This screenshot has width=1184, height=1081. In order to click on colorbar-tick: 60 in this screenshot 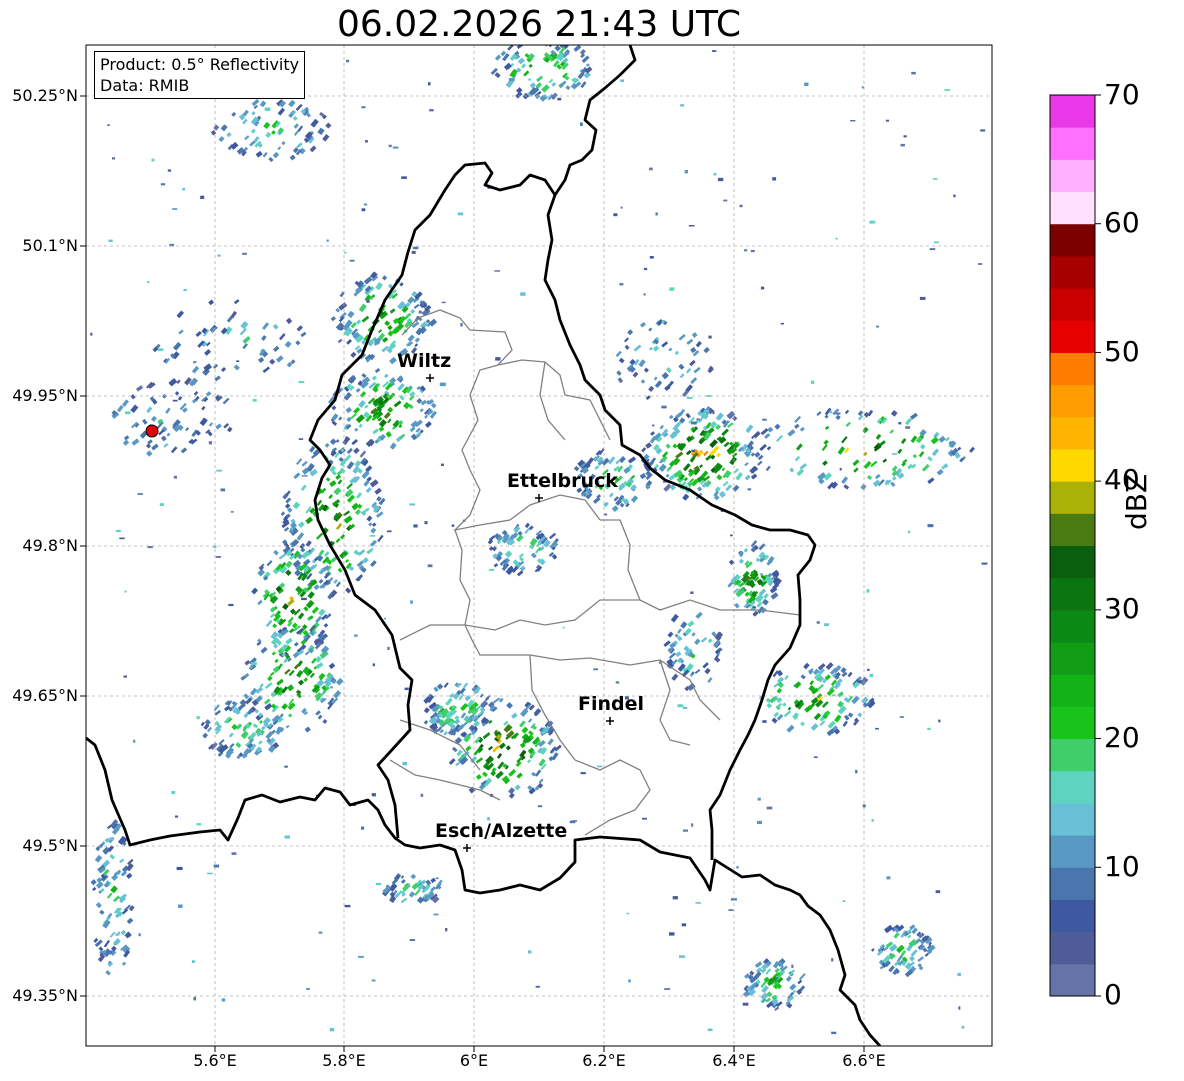, I will do `click(1122, 222)`.